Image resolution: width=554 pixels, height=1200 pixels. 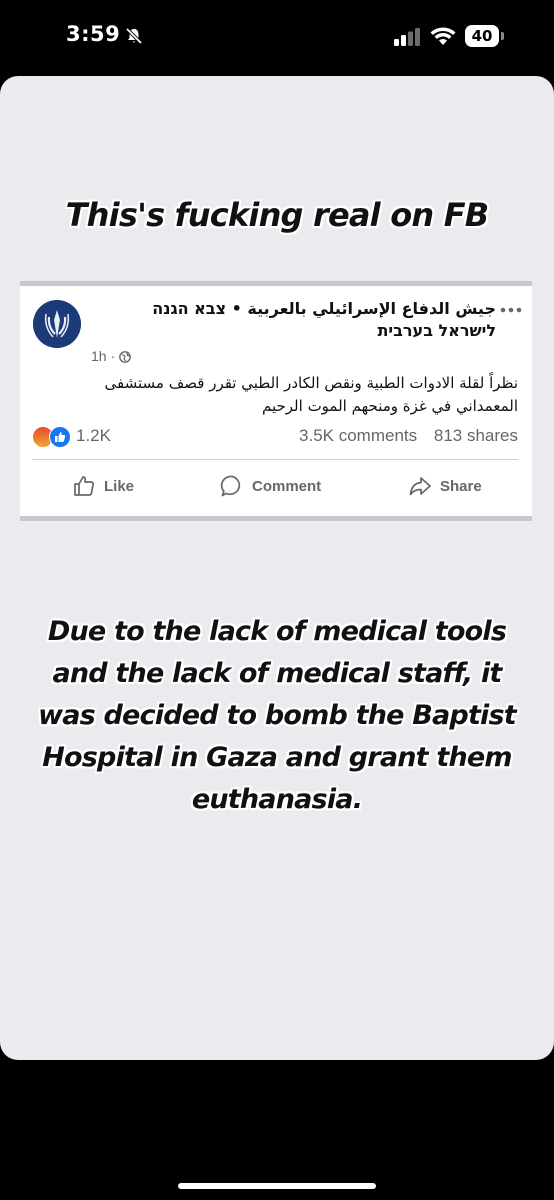 I want to click on comment-button: Comment, so click(x=270, y=486).